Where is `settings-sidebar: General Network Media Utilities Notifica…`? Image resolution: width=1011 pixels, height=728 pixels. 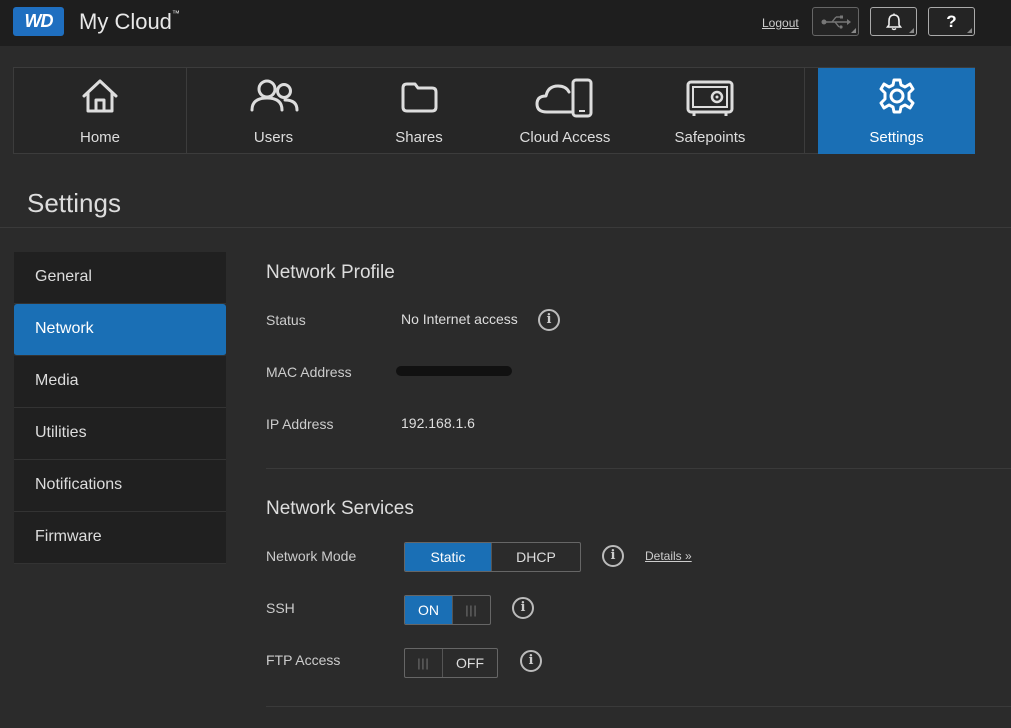 settings-sidebar: General Network Media Utilities Notifica… is located at coordinates (120, 408).